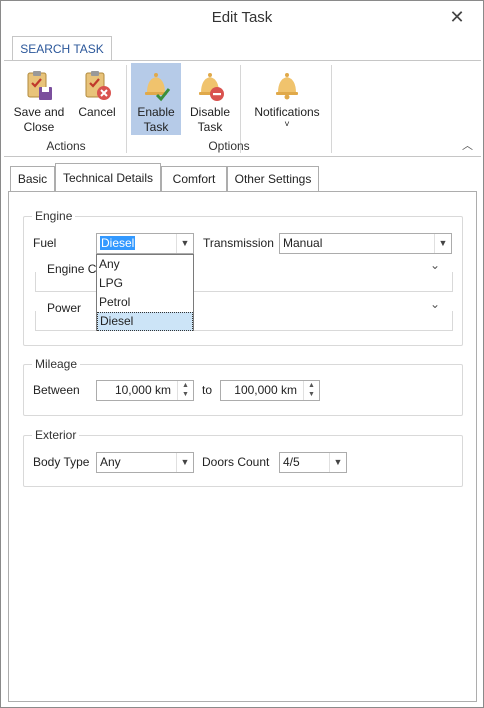  Describe the element at coordinates (158, 87) in the screenshot. I see `bell-check-icon` at that location.